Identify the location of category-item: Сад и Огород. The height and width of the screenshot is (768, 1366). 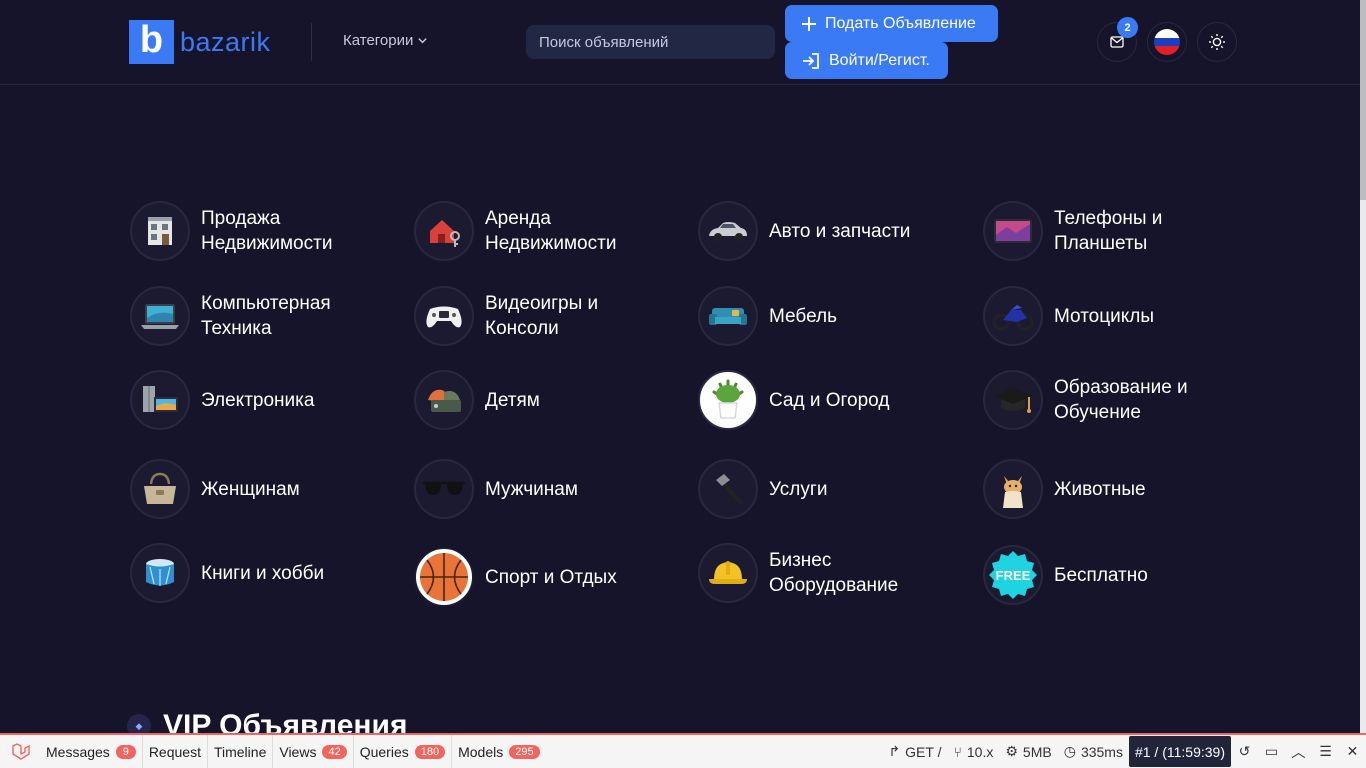
(793, 400).